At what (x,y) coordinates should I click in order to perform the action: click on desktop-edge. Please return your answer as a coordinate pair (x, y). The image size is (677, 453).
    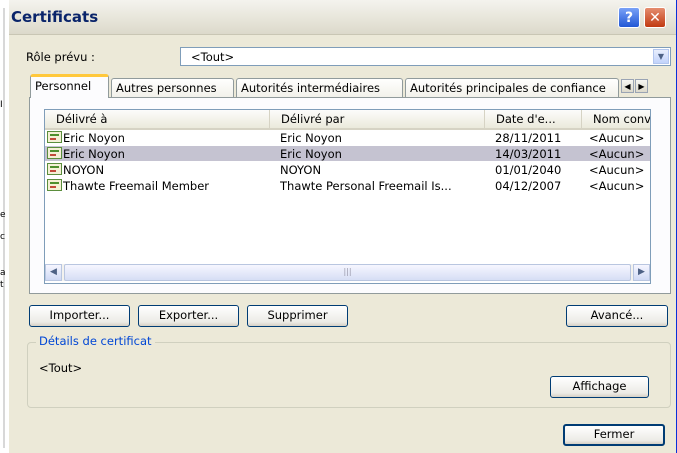
    Looking at the image, I should click on (4, 228).